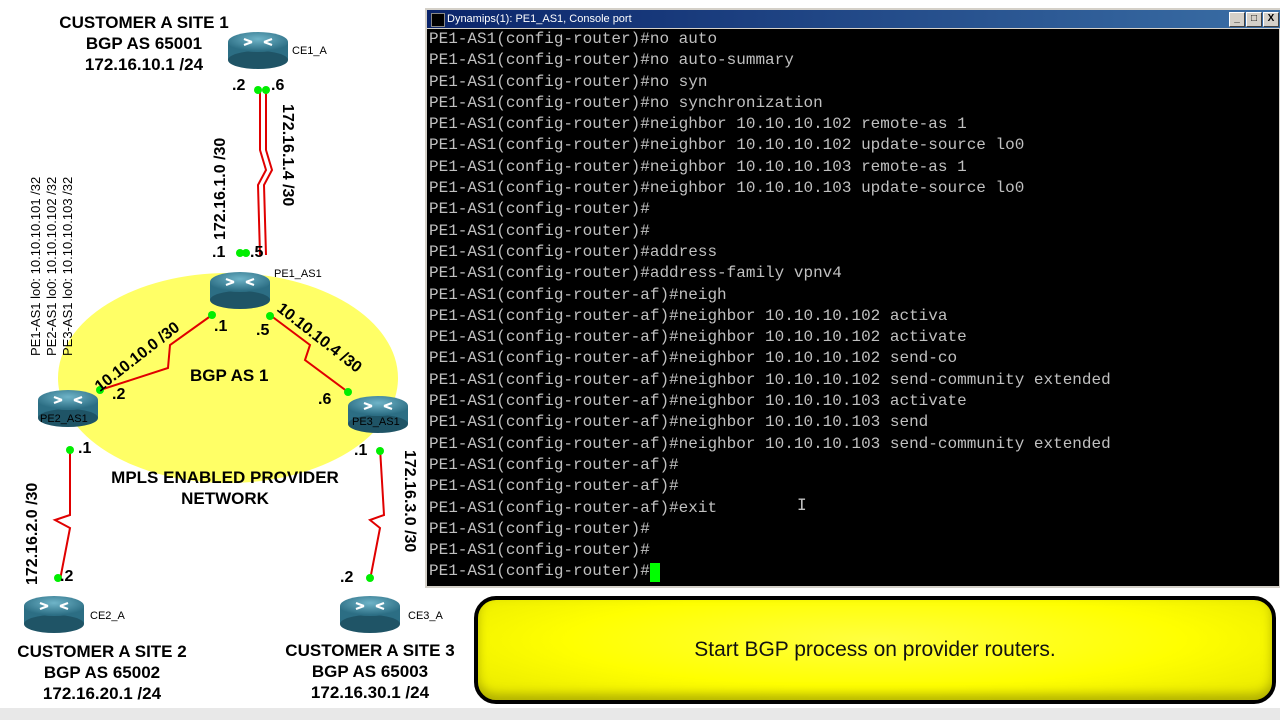 The width and height of the screenshot is (1280, 720). I want to click on link-label-l5: 172.16.2.0 /30, so click(32, 533).